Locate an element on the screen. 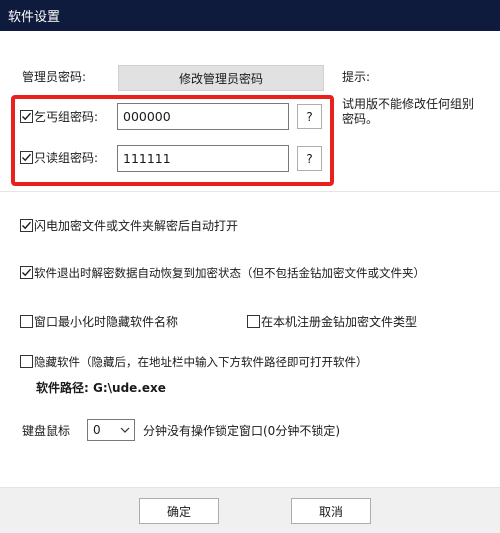 This screenshot has width=500, height=533. change-admin-password-button: 修改管理员密码 is located at coordinates (221, 78).